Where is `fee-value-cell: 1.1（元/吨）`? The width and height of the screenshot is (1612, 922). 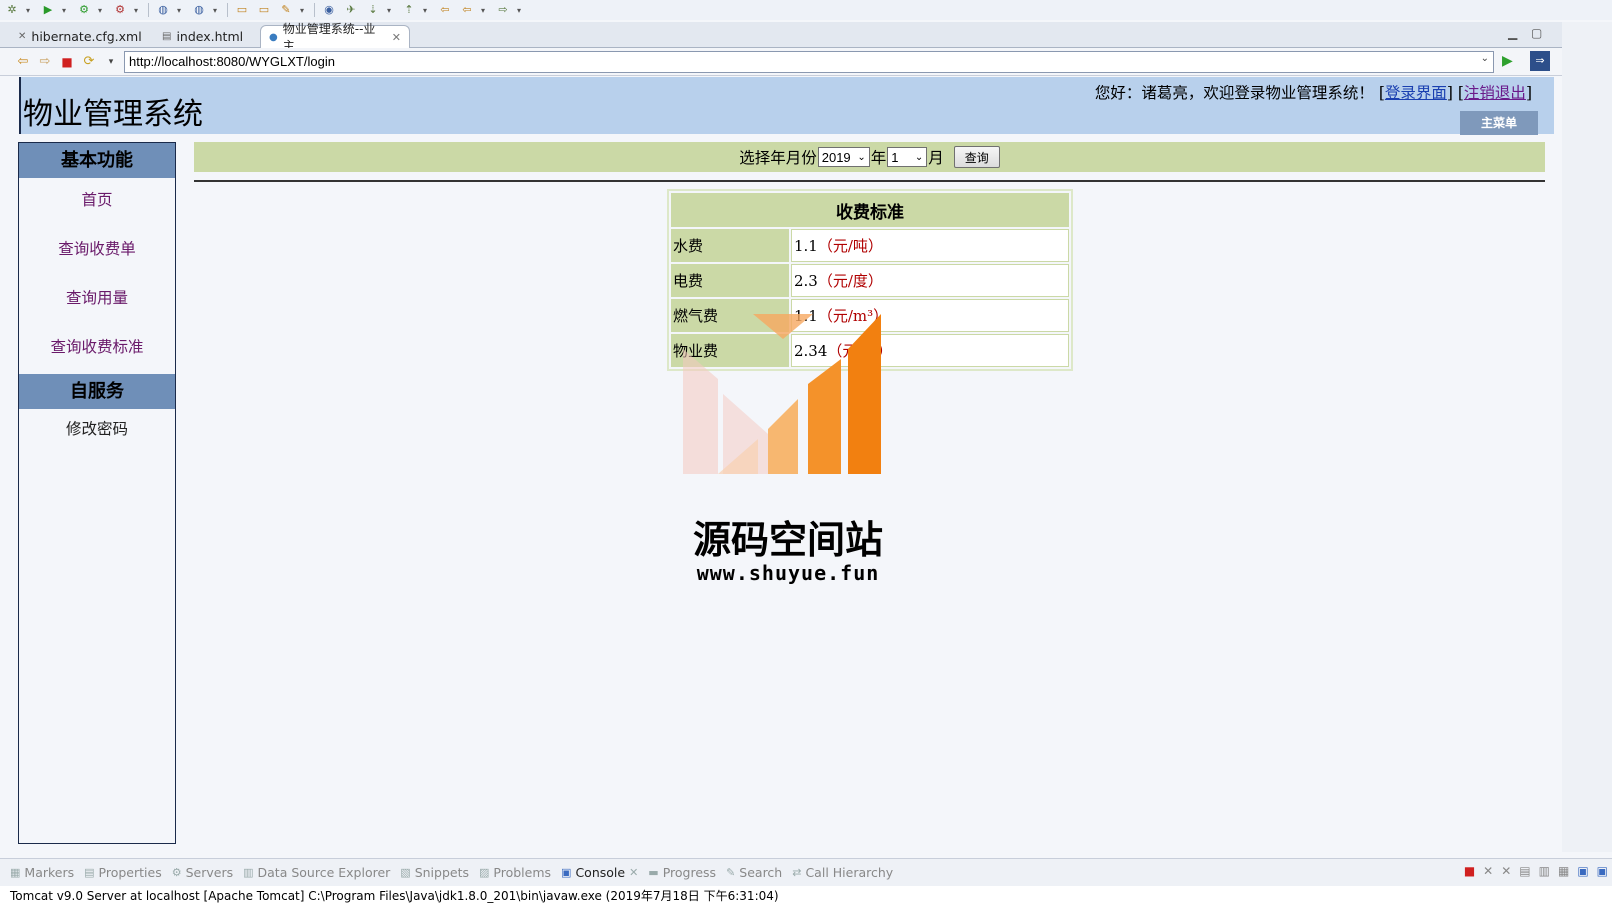
fee-value-cell: 1.1（元/吨） is located at coordinates (930, 245).